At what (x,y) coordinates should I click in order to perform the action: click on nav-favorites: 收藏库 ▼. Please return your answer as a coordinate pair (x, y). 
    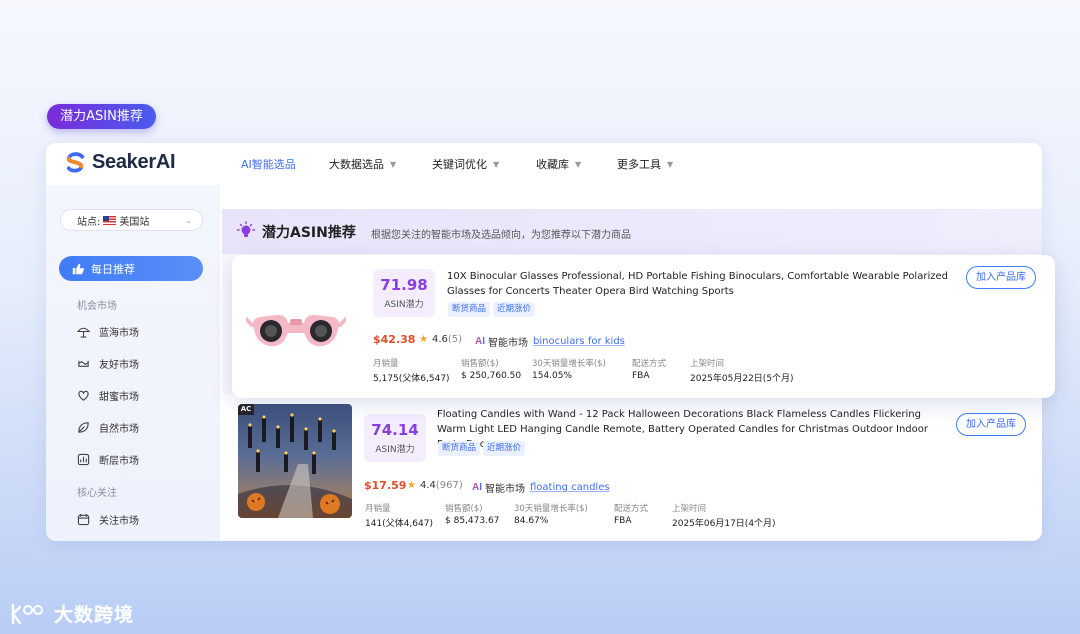
    Looking at the image, I should click on (558, 164).